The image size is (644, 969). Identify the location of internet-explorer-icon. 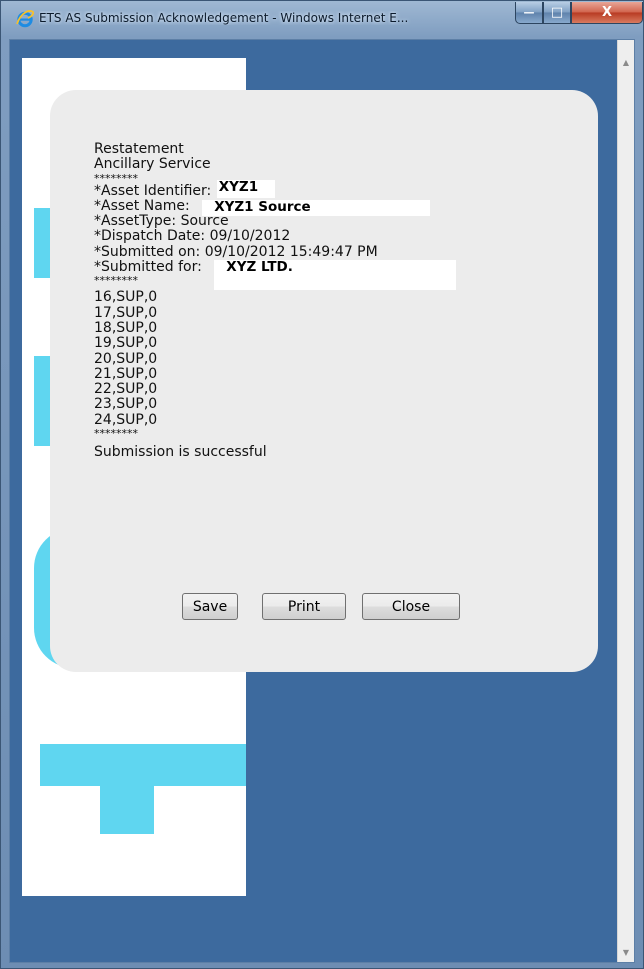
(25, 19).